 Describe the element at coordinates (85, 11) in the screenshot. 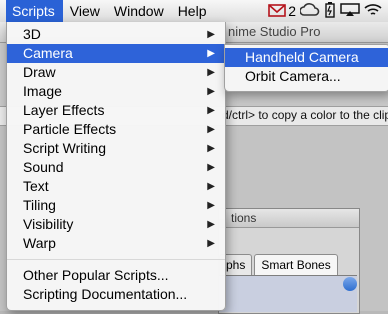

I see `menubar-view: View` at that location.